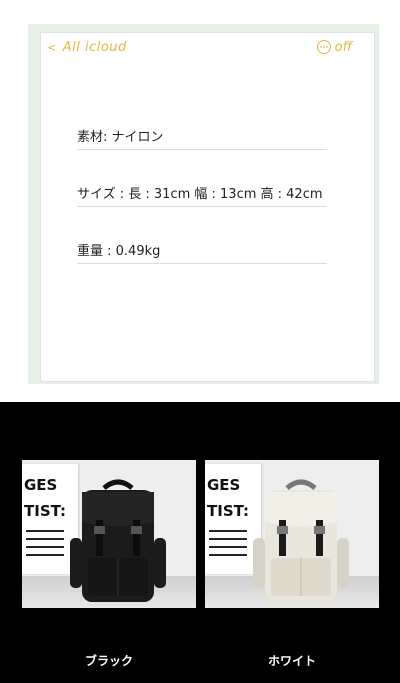 The image size is (400, 683). I want to click on back-button: < All icloud, so click(87, 47).